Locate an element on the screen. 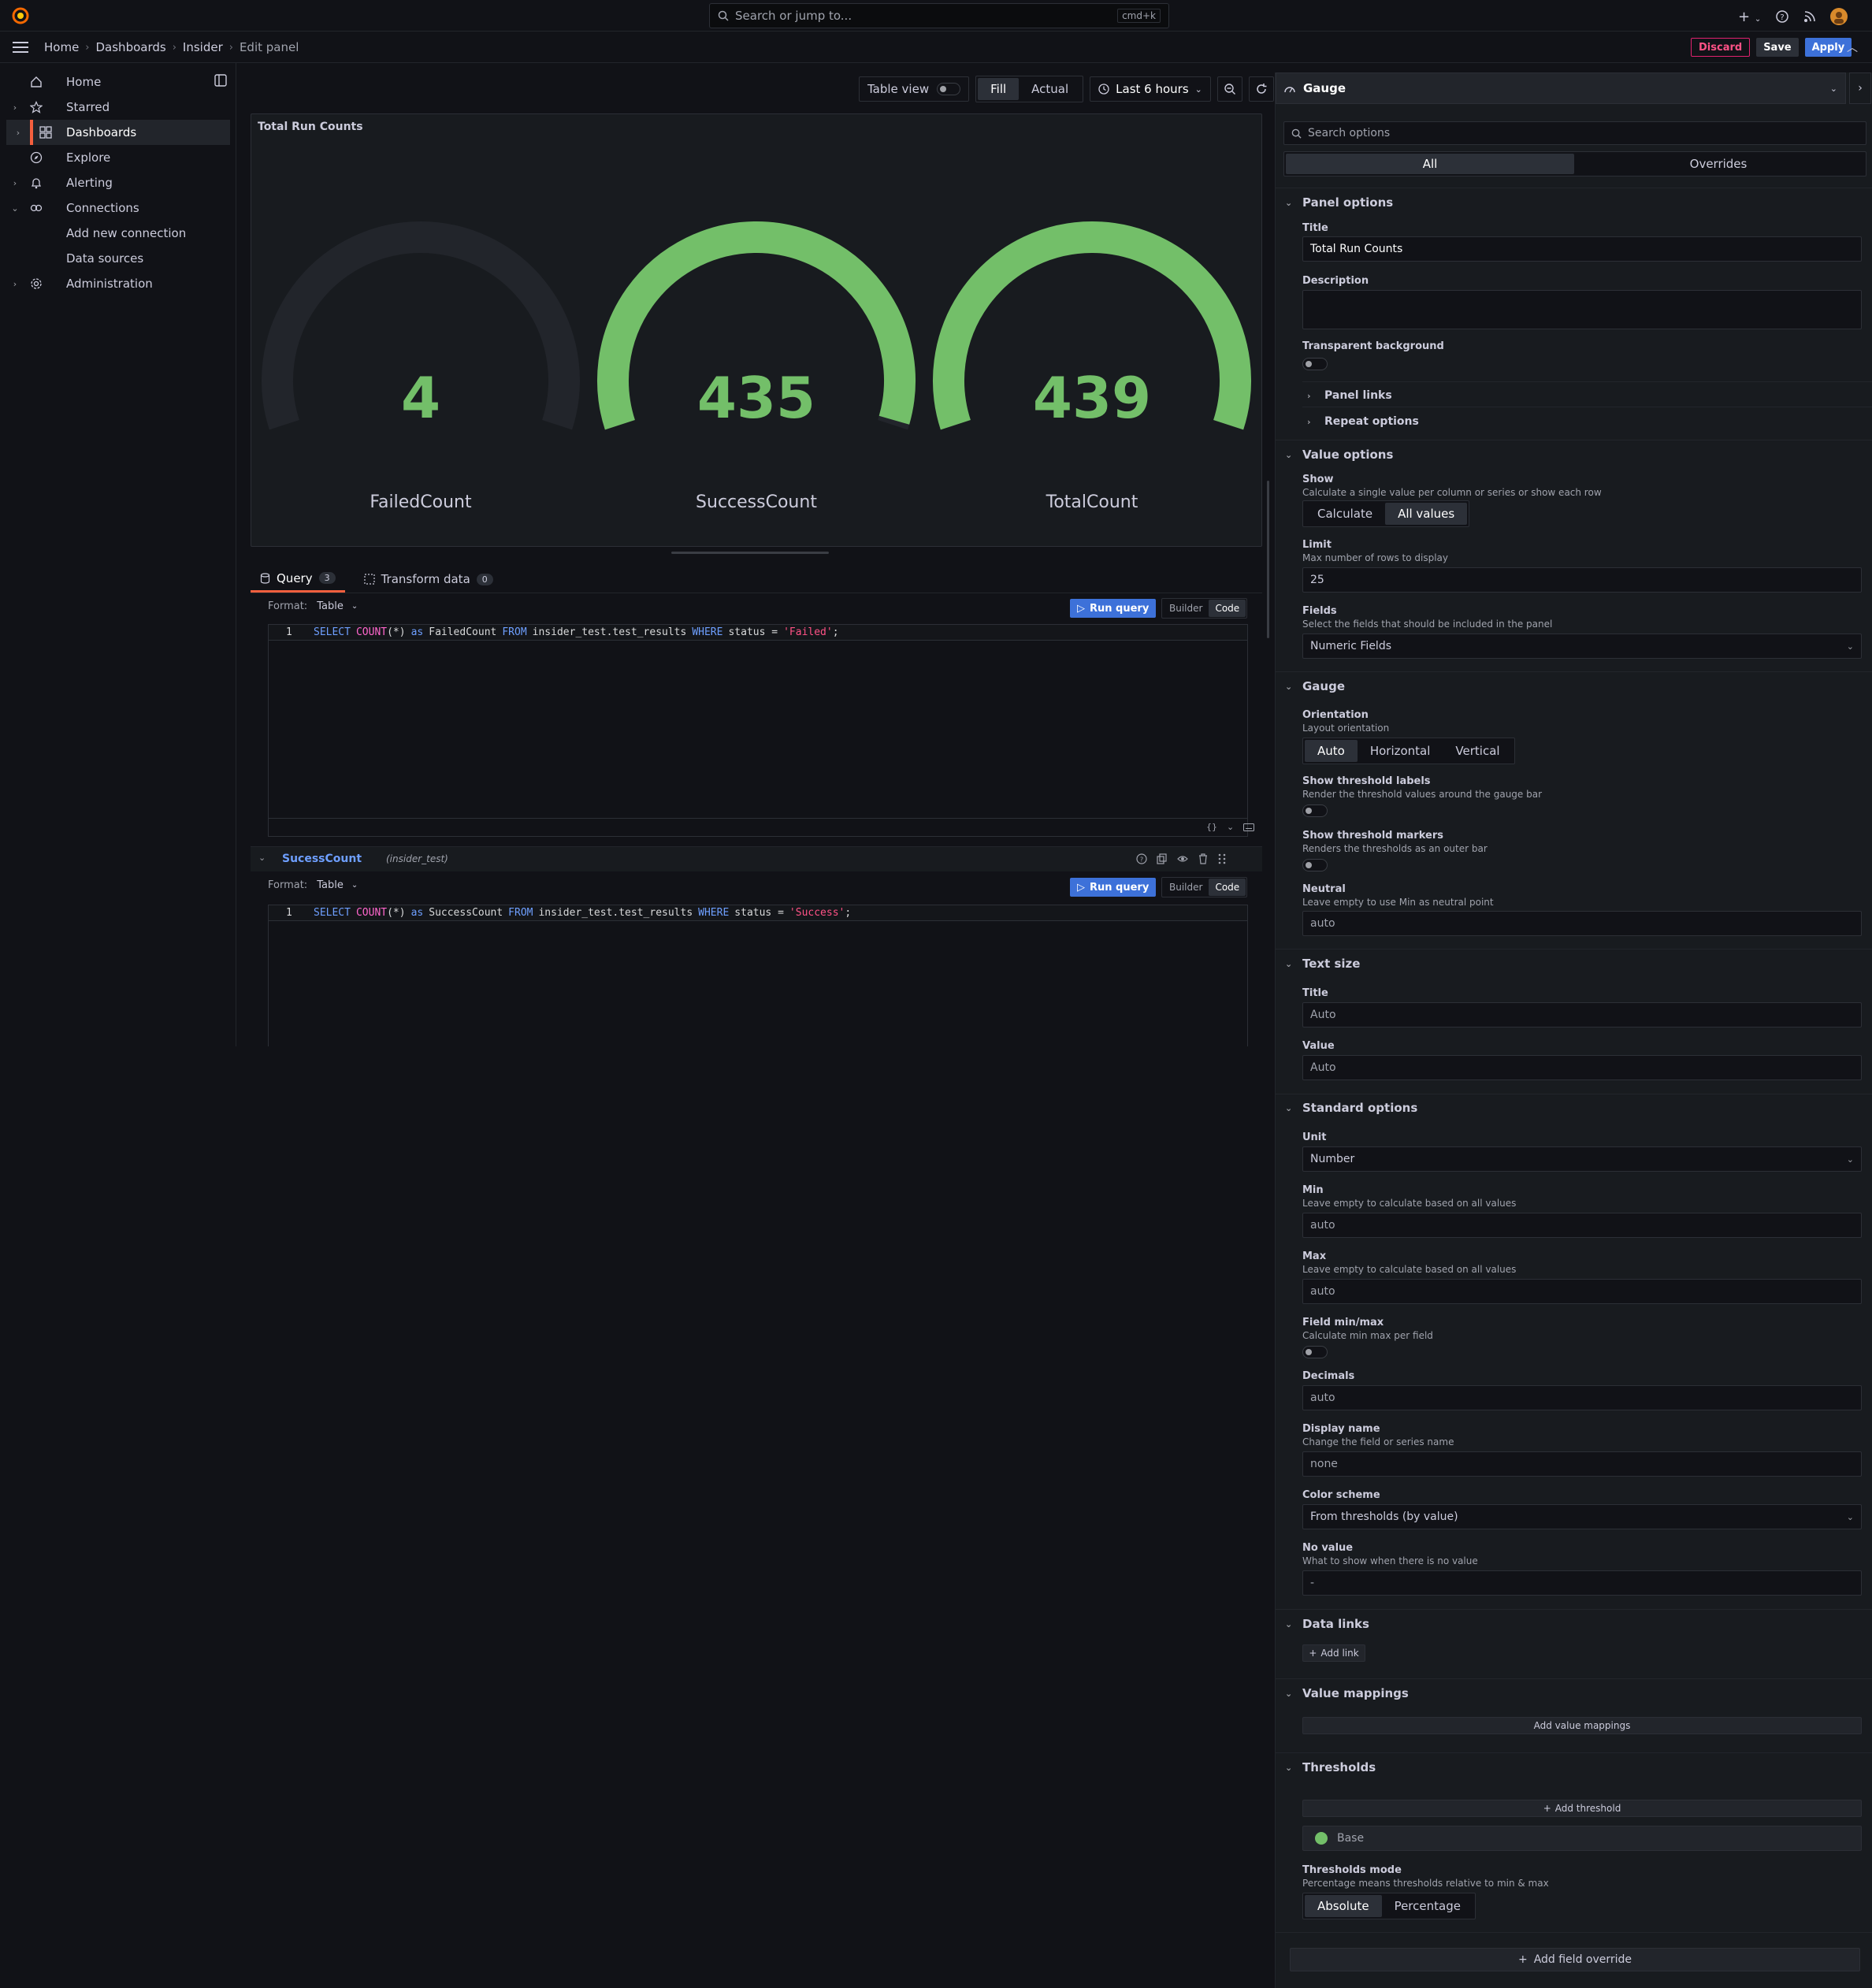 Image resolution: width=1872 pixels, height=1988 pixels. visualization-picker: Gauge ⌄ is located at coordinates (1561, 88).